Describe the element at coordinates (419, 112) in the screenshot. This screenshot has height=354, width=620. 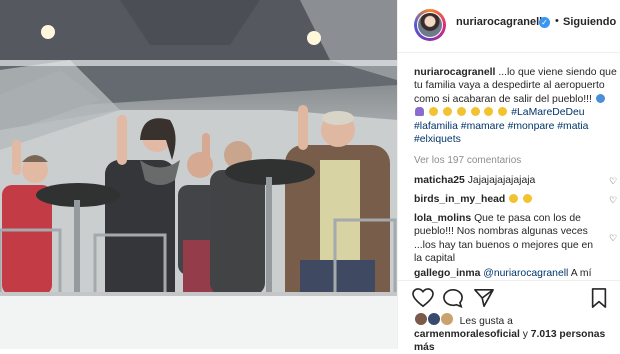
I see `woman-emoji-icon` at that location.